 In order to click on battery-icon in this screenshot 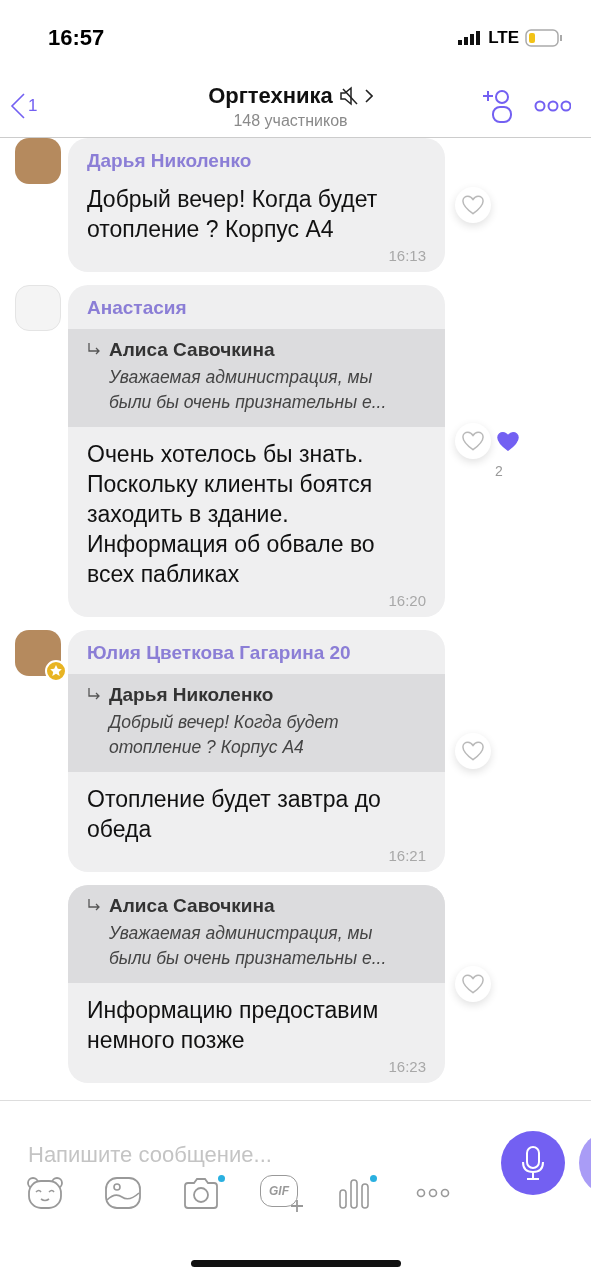, I will do `click(544, 37)`.